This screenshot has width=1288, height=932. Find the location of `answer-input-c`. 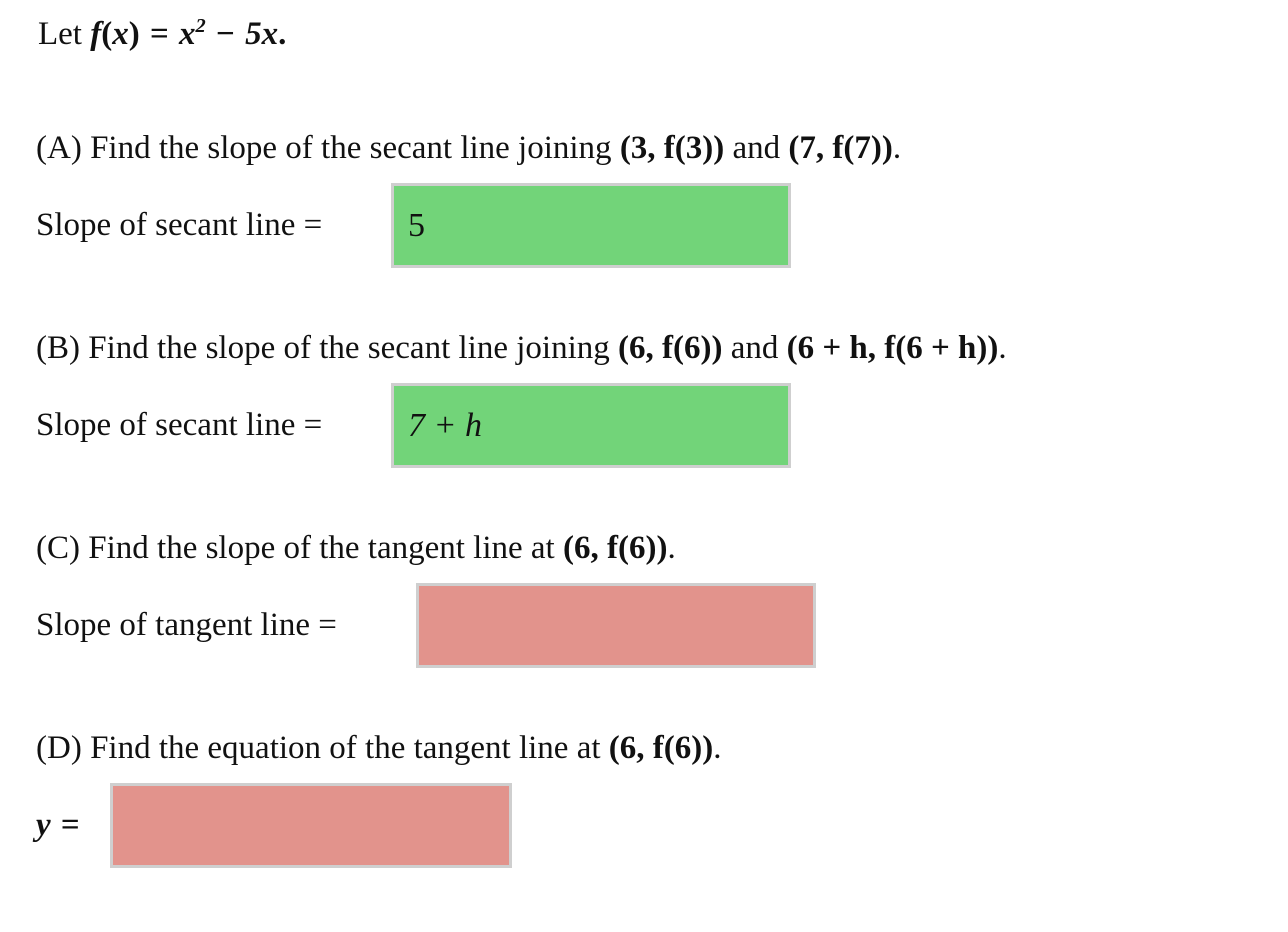

answer-input-c is located at coordinates (616, 625).